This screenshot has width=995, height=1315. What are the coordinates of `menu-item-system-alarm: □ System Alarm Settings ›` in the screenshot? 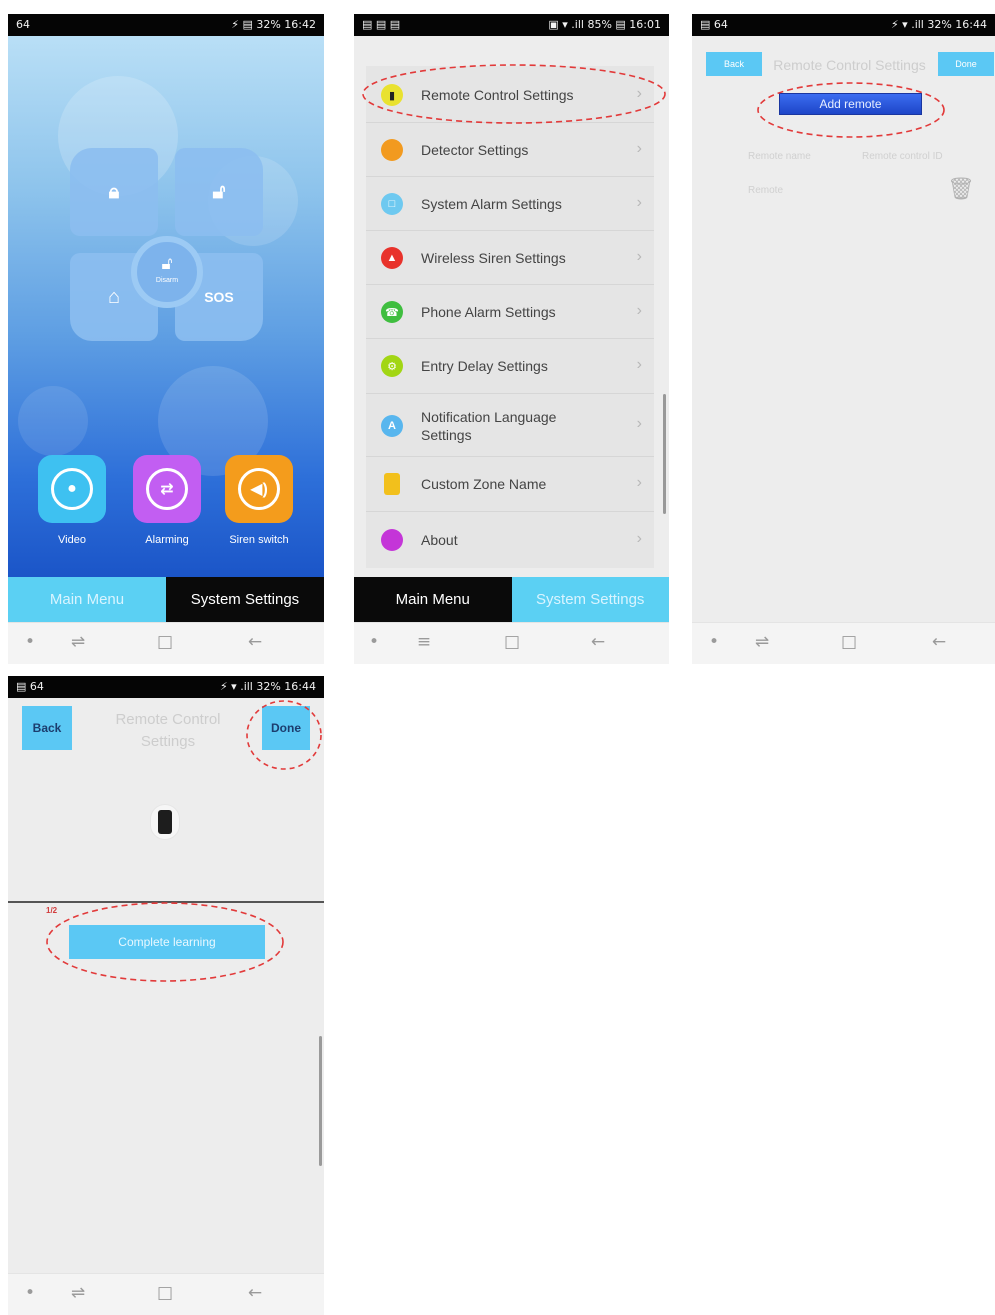 It's located at (510, 204).